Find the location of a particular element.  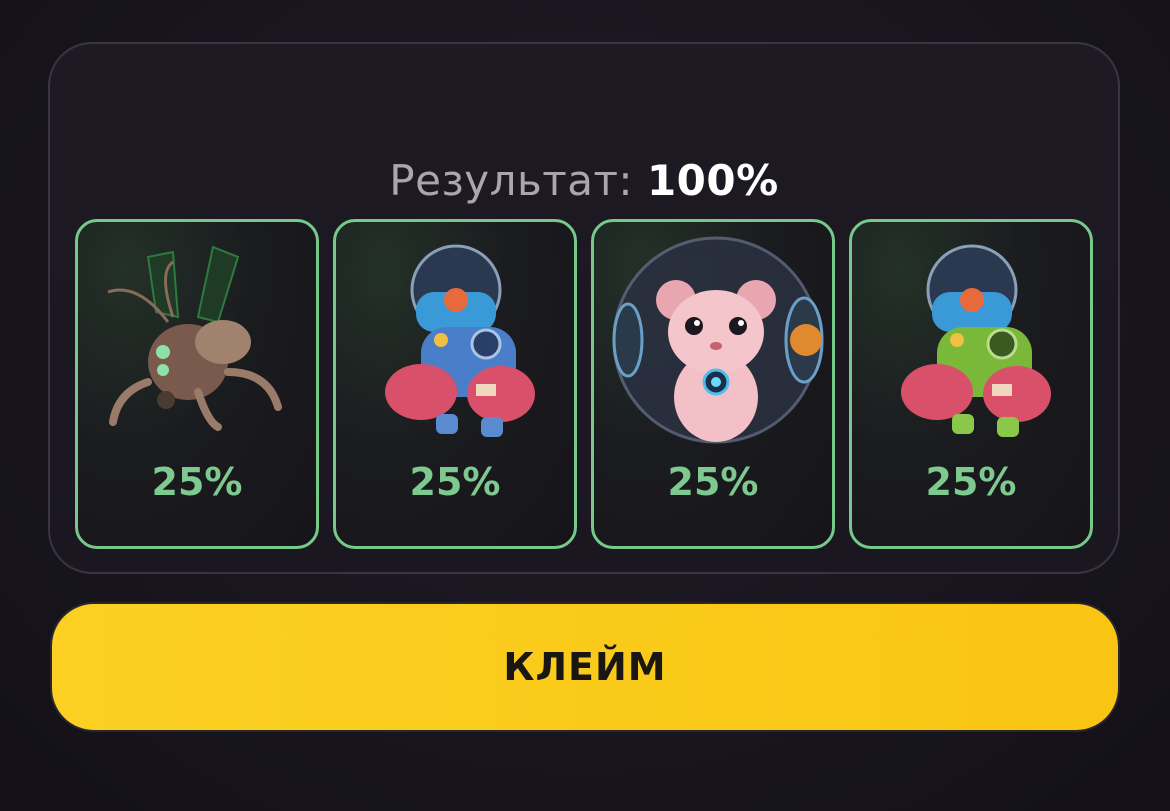

card-fishbowl-mech-blue: 25% is located at coordinates (455, 384).